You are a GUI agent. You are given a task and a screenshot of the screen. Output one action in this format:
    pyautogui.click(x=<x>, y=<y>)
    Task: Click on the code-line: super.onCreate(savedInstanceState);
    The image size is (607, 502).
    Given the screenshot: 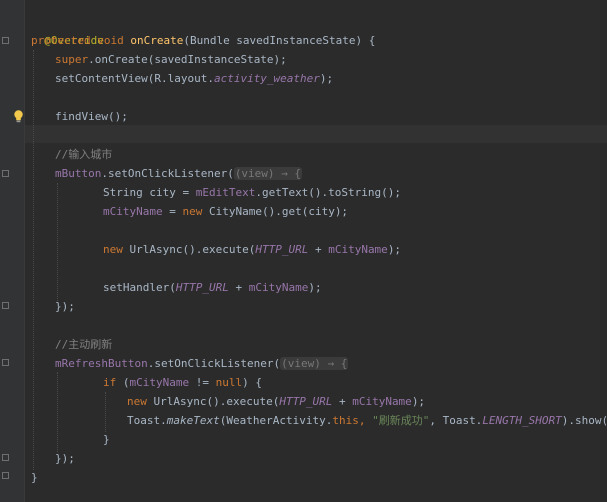 What is the action you would take?
    pyautogui.click(x=171, y=59)
    